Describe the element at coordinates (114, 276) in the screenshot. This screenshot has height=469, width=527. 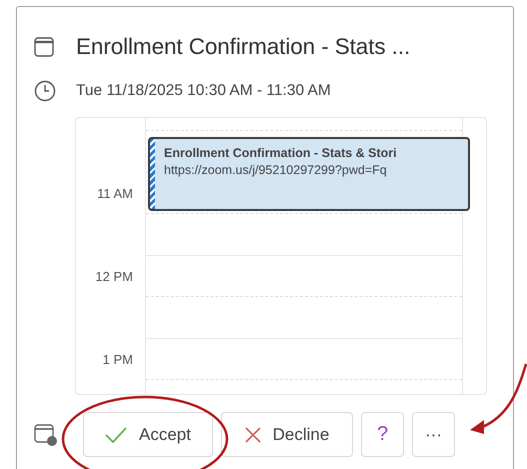
I see `hour-label: 12 PM` at that location.